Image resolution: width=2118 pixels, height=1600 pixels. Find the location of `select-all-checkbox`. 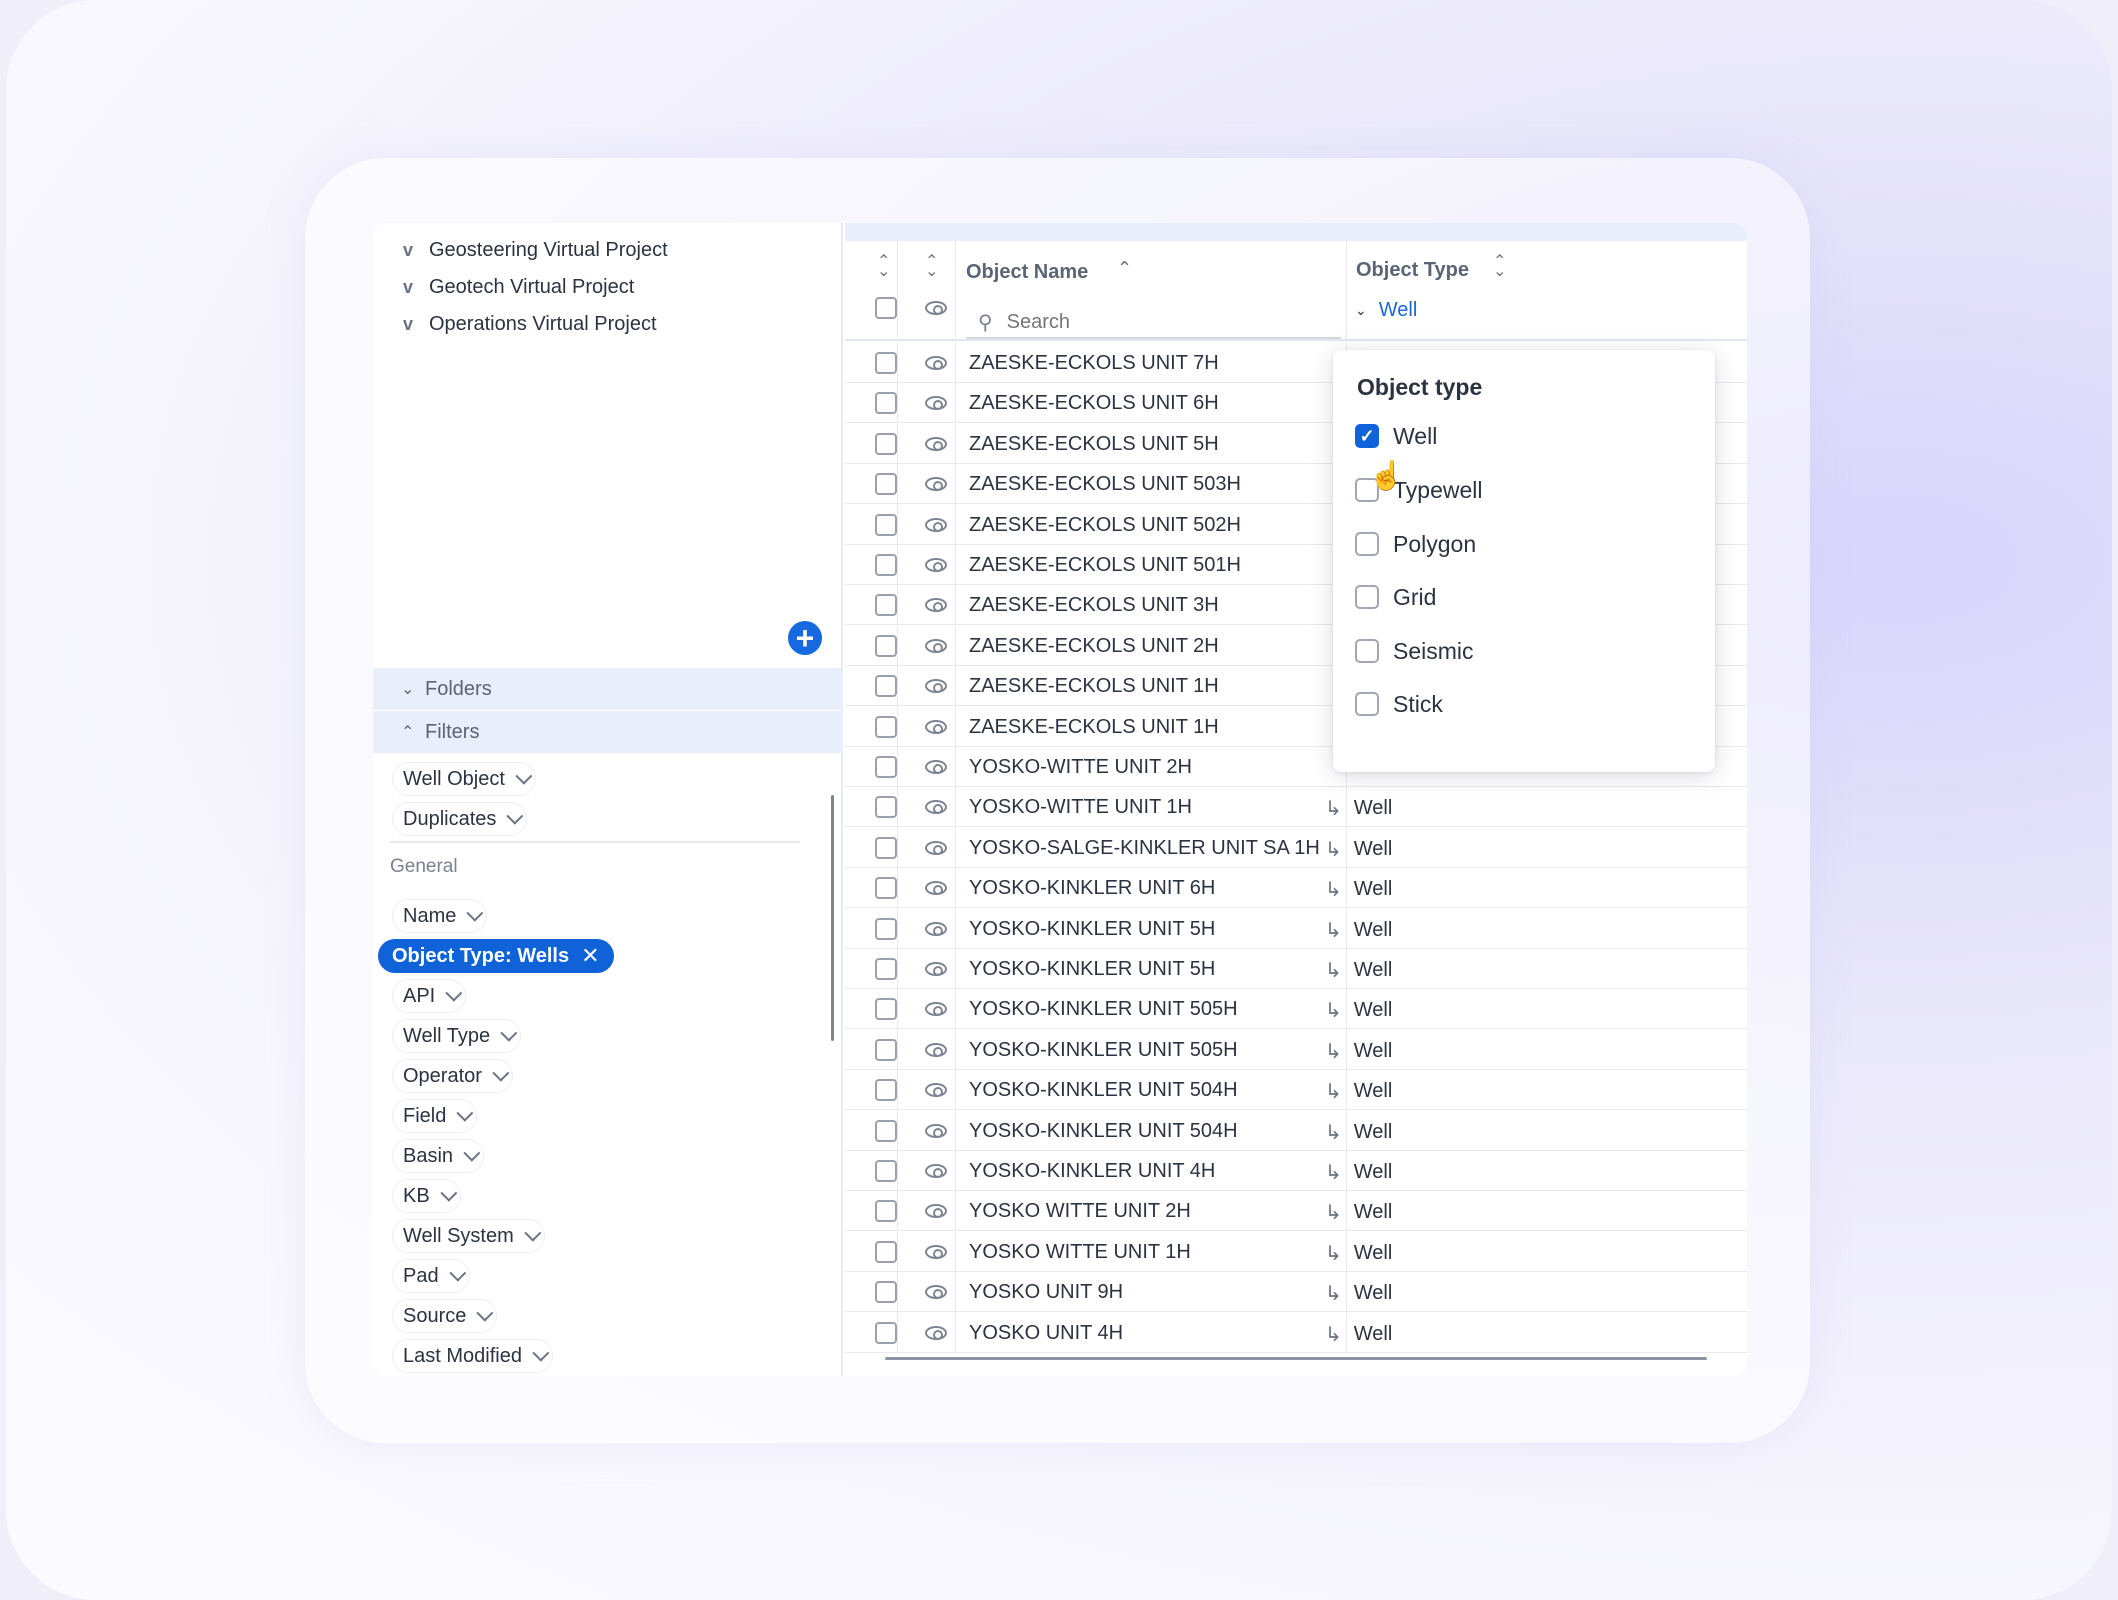

select-all-checkbox is located at coordinates (886, 308).